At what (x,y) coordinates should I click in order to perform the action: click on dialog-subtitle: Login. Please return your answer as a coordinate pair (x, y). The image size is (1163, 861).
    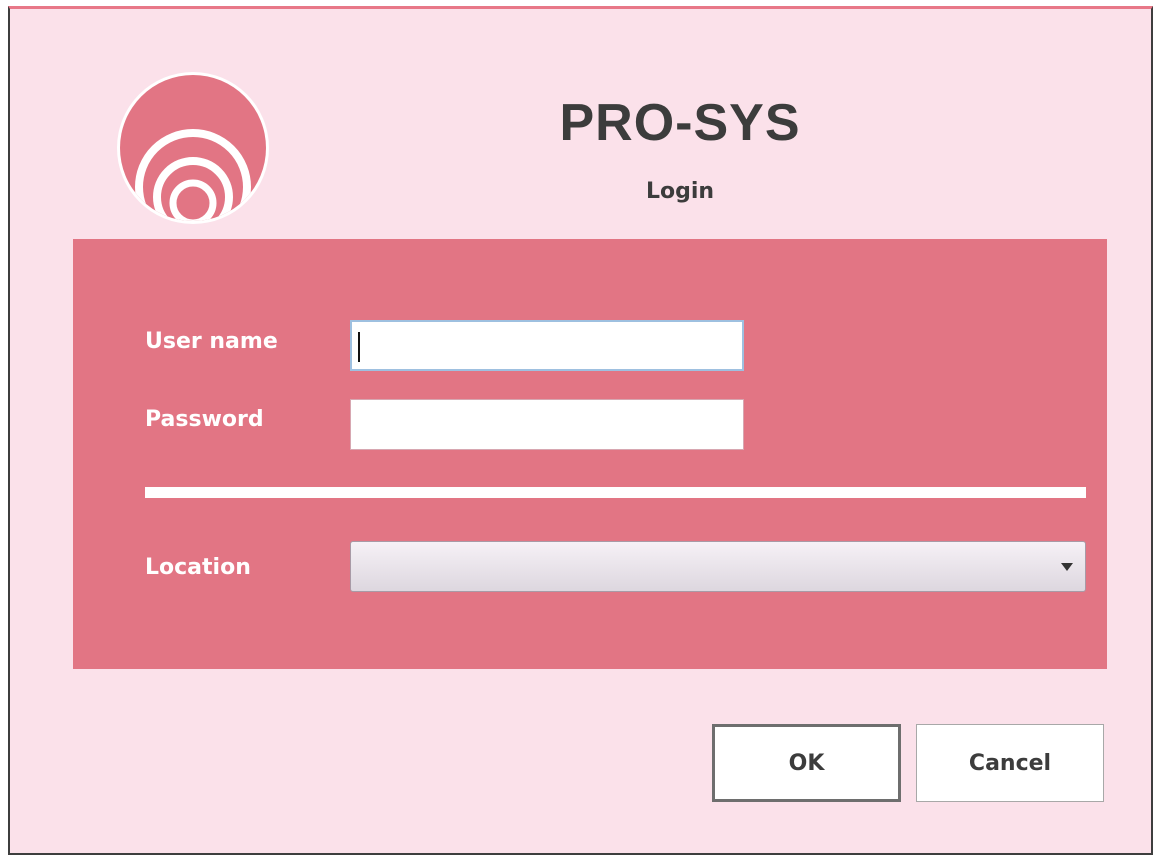
    Looking at the image, I should click on (680, 191).